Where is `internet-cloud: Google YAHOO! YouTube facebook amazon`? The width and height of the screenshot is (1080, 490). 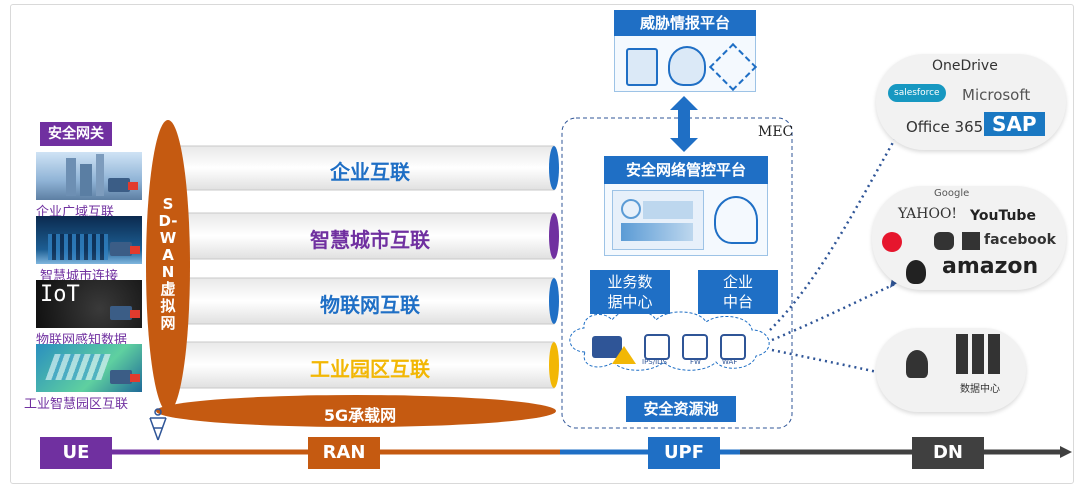
internet-cloud: Google YAHOO! YouTube facebook amazon is located at coordinates (969, 238).